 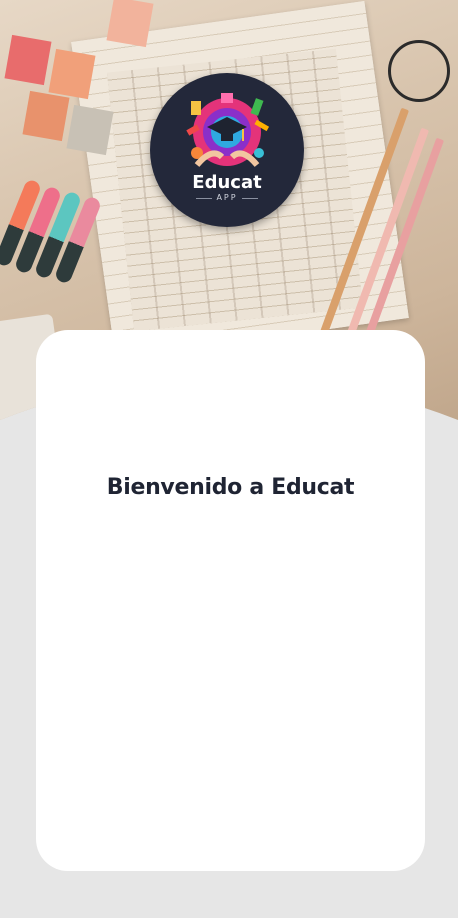 What do you see at coordinates (230, 487) in the screenshot?
I see `welcome-title: Bienvenido a Educat` at bounding box center [230, 487].